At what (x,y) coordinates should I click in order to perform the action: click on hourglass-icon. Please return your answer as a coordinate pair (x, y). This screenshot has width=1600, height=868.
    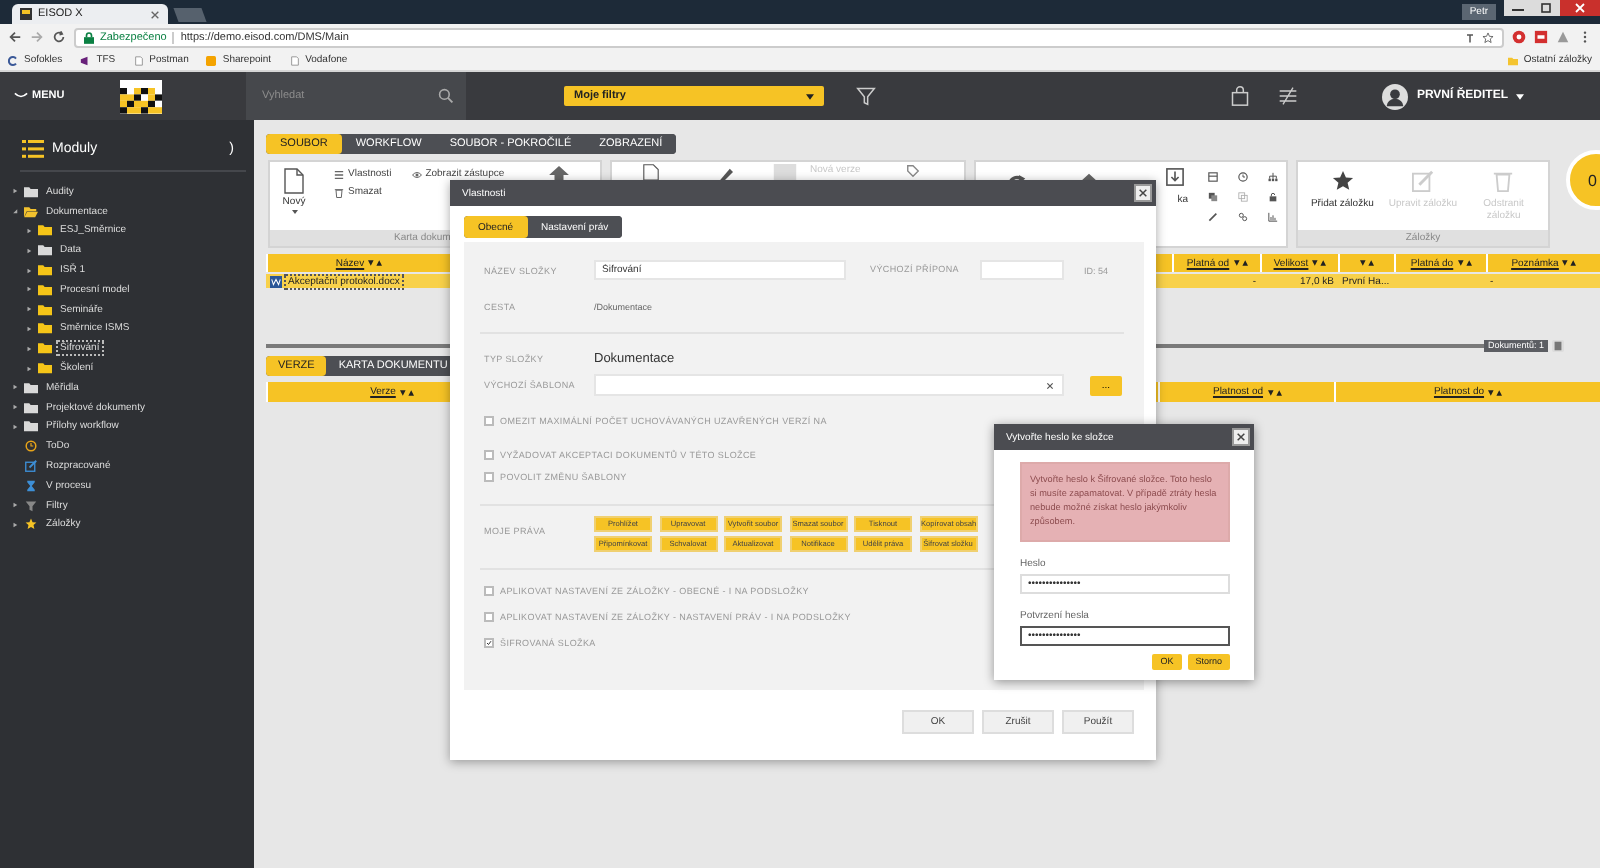
    Looking at the image, I should click on (31, 485).